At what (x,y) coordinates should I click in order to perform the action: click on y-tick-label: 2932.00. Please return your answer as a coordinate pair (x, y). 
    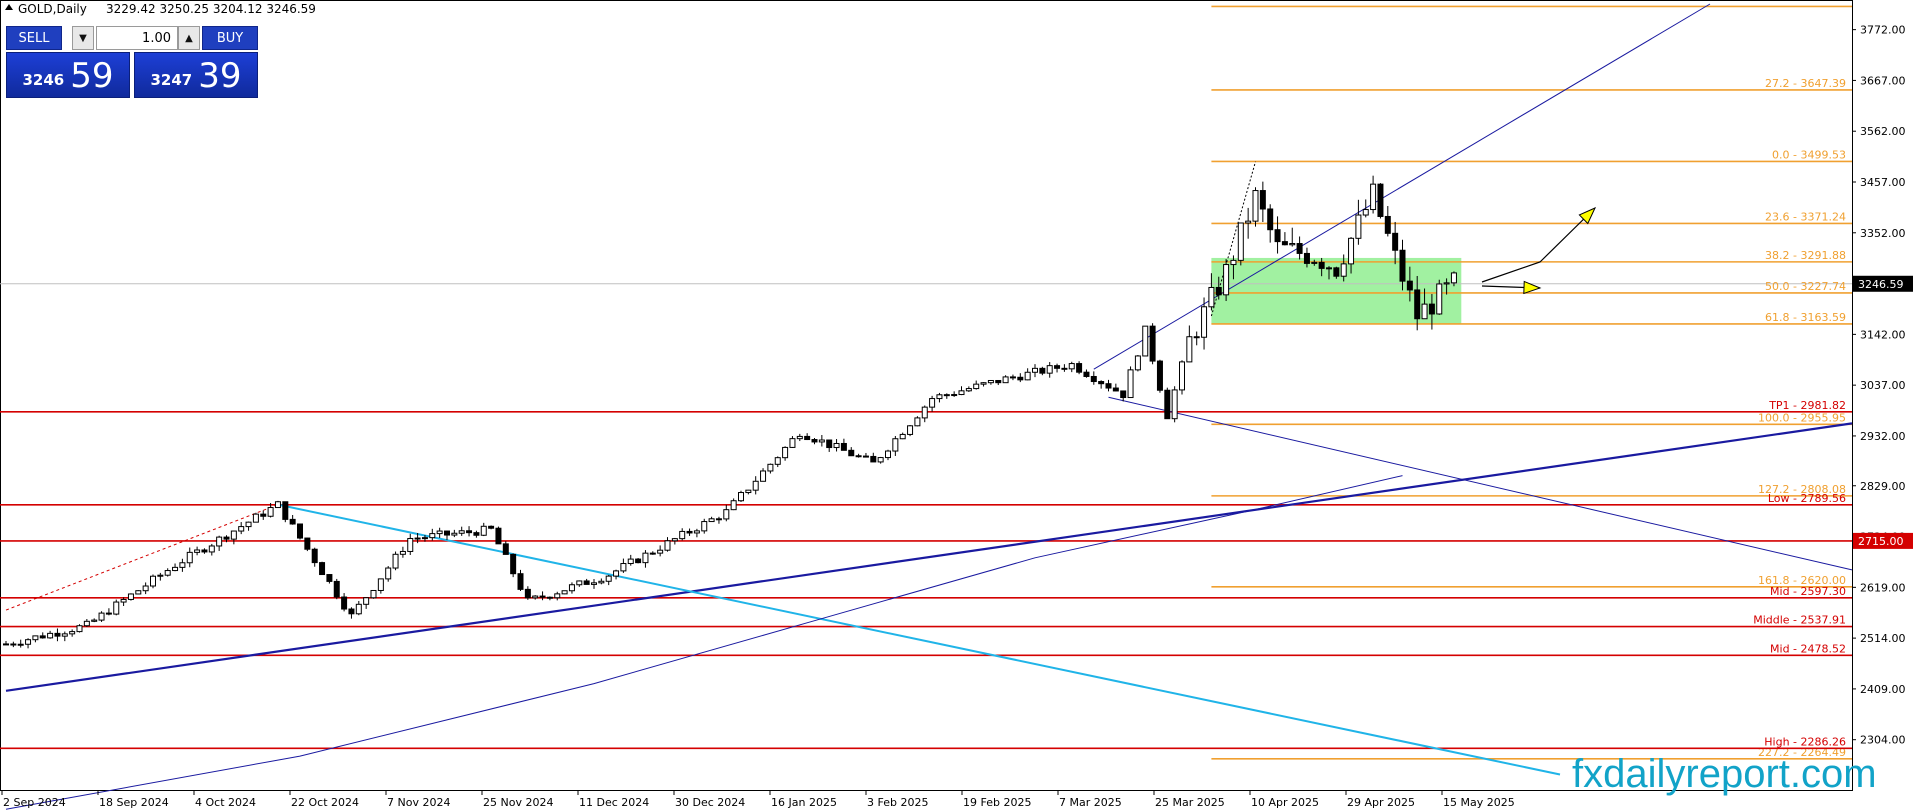
    Looking at the image, I should click on (1883, 436).